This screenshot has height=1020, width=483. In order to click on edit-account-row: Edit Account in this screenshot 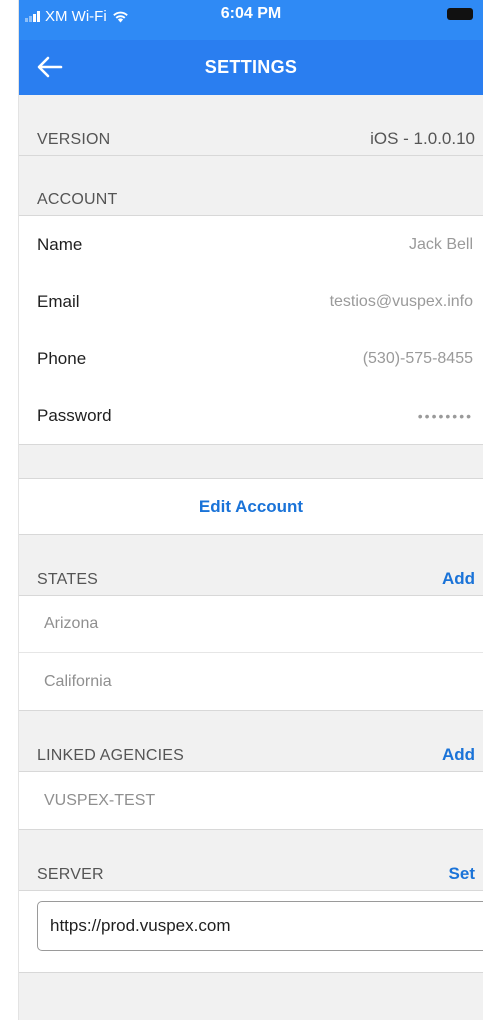, I will do `click(251, 506)`.